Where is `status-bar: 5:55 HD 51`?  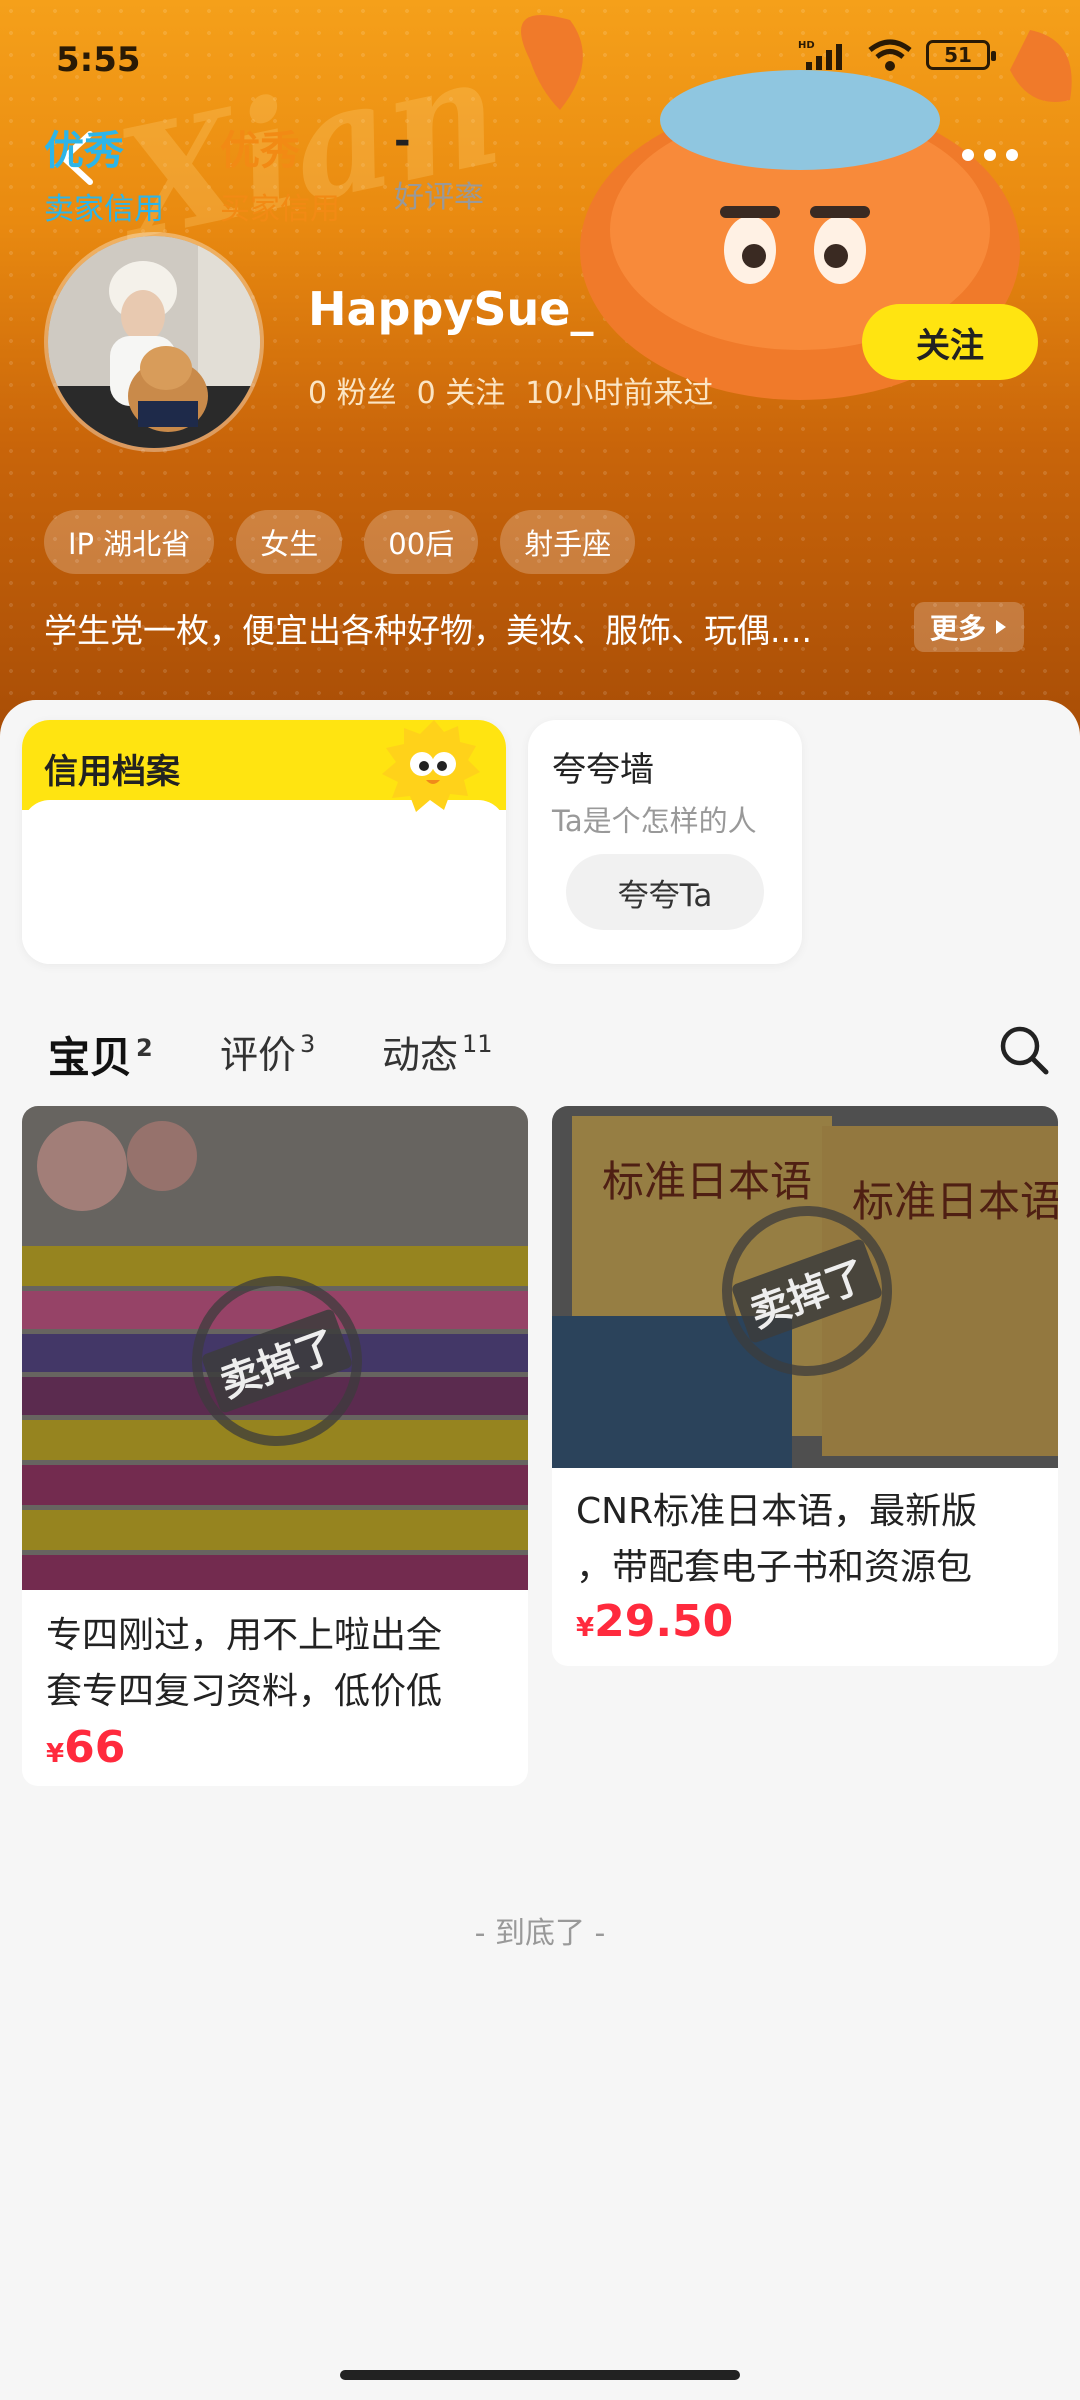 status-bar: 5:55 HD 51 is located at coordinates (540, 60).